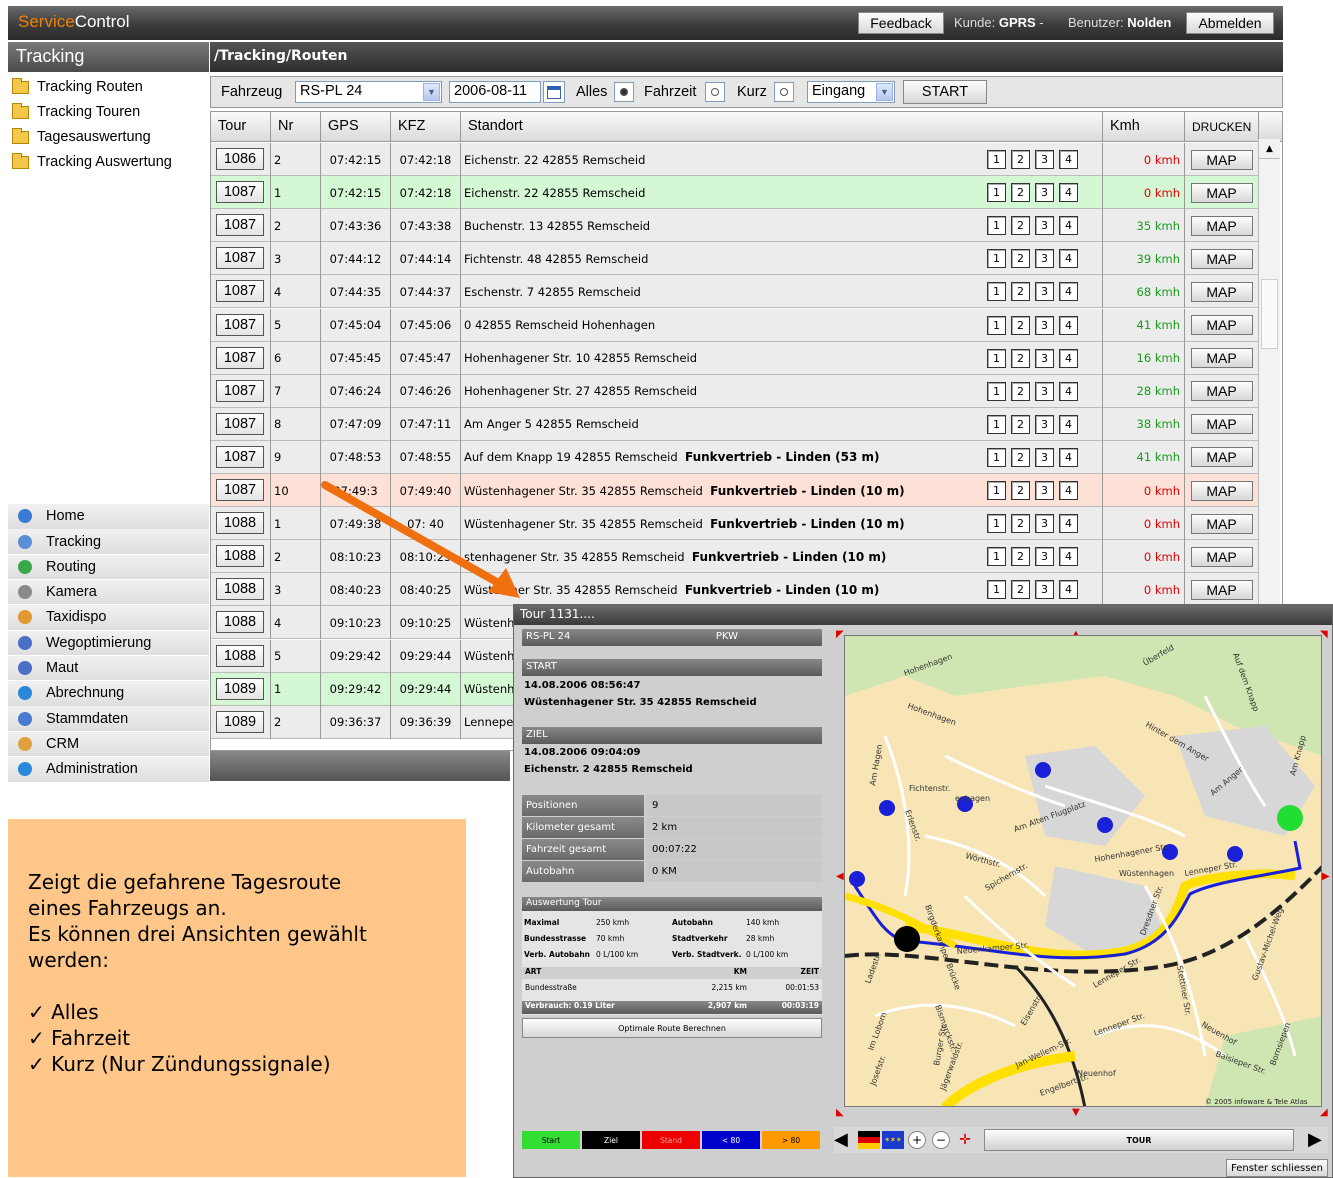  What do you see at coordinates (965, 1140) in the screenshot?
I see `center-map-icon: ✛` at bounding box center [965, 1140].